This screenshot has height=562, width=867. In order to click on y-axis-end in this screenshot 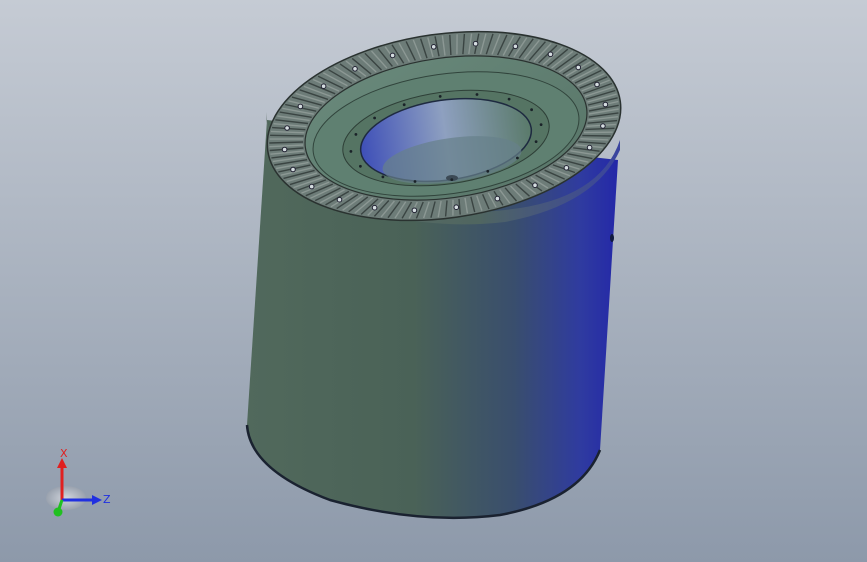, I will do `click(58, 512)`.